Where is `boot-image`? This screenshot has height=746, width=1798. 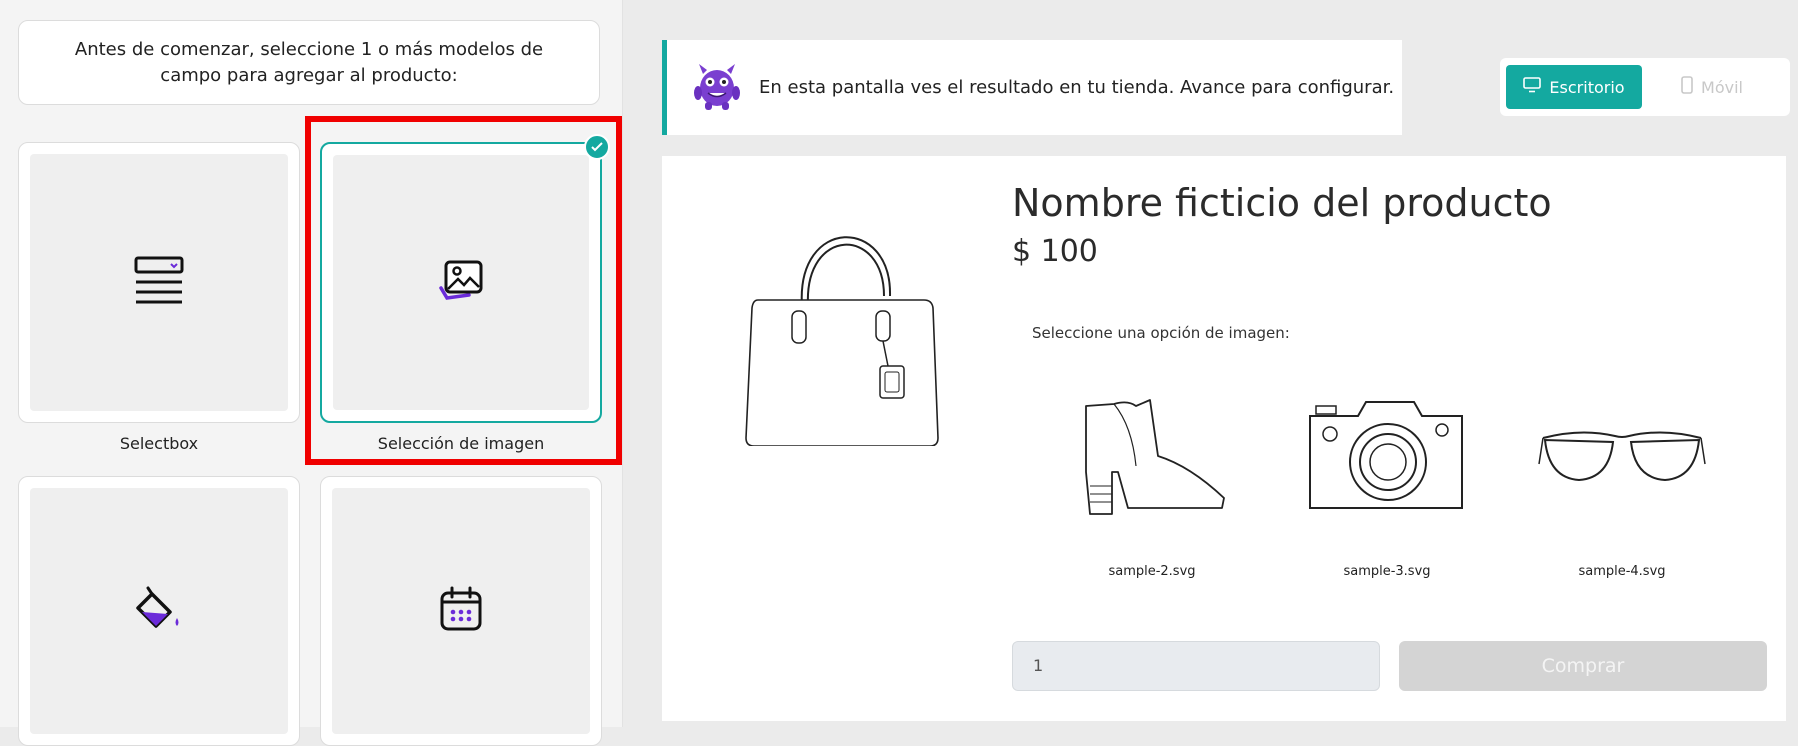 boot-image is located at coordinates (1152, 464).